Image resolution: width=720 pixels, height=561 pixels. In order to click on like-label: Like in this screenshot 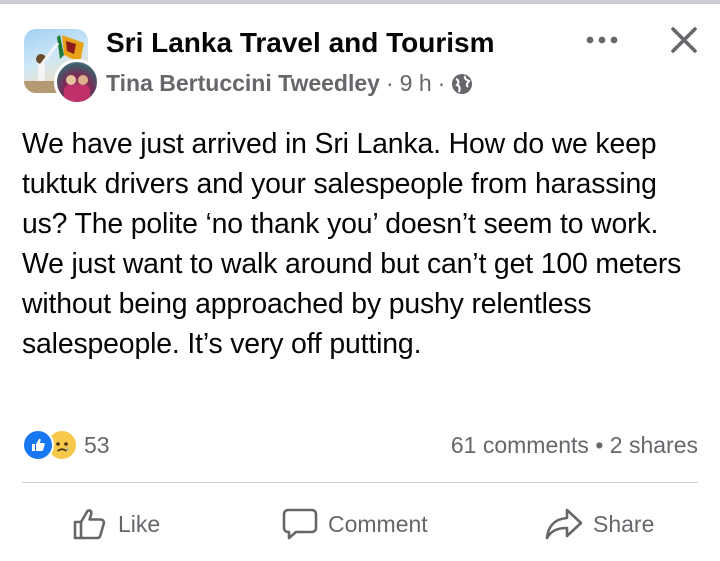, I will do `click(139, 523)`.